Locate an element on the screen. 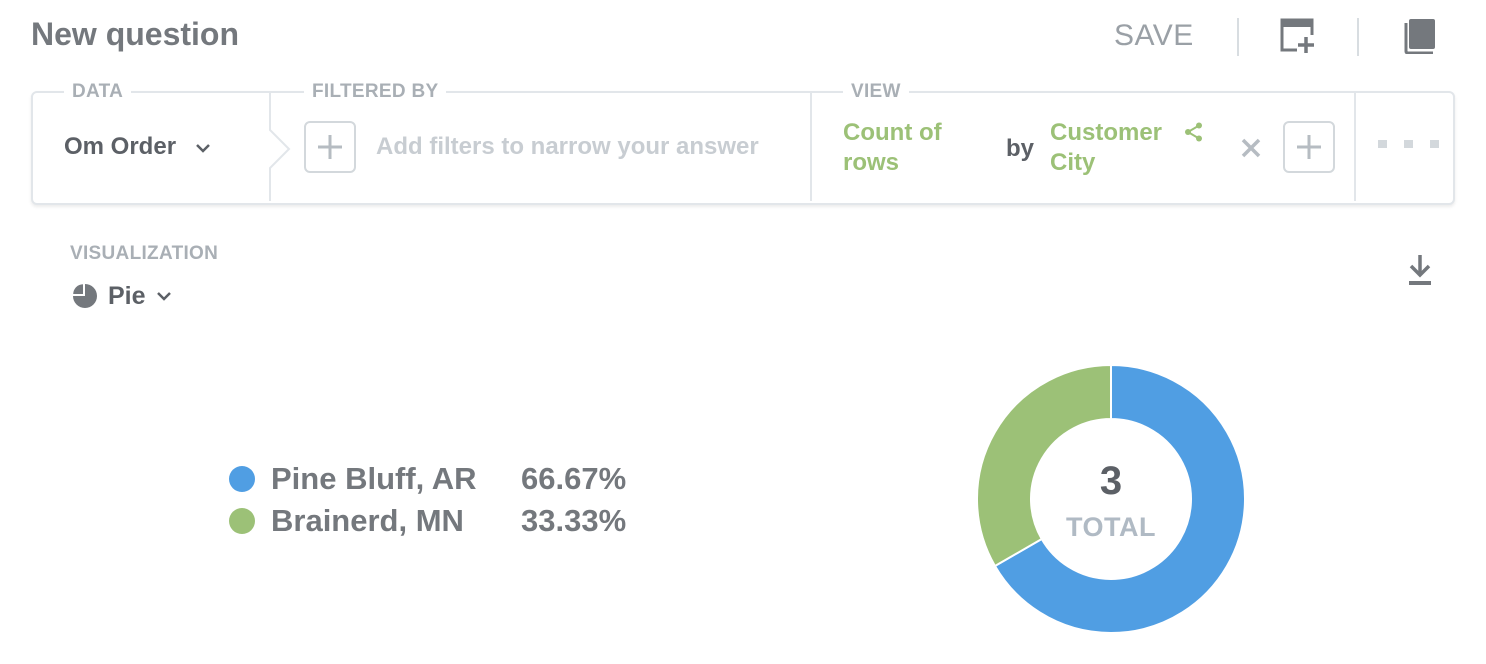  view-section-label: VIEW is located at coordinates (876, 92).